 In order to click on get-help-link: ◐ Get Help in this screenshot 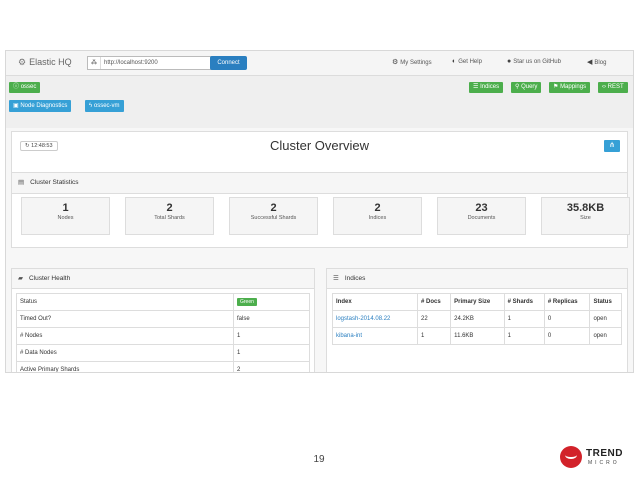, I will do `click(467, 61)`.